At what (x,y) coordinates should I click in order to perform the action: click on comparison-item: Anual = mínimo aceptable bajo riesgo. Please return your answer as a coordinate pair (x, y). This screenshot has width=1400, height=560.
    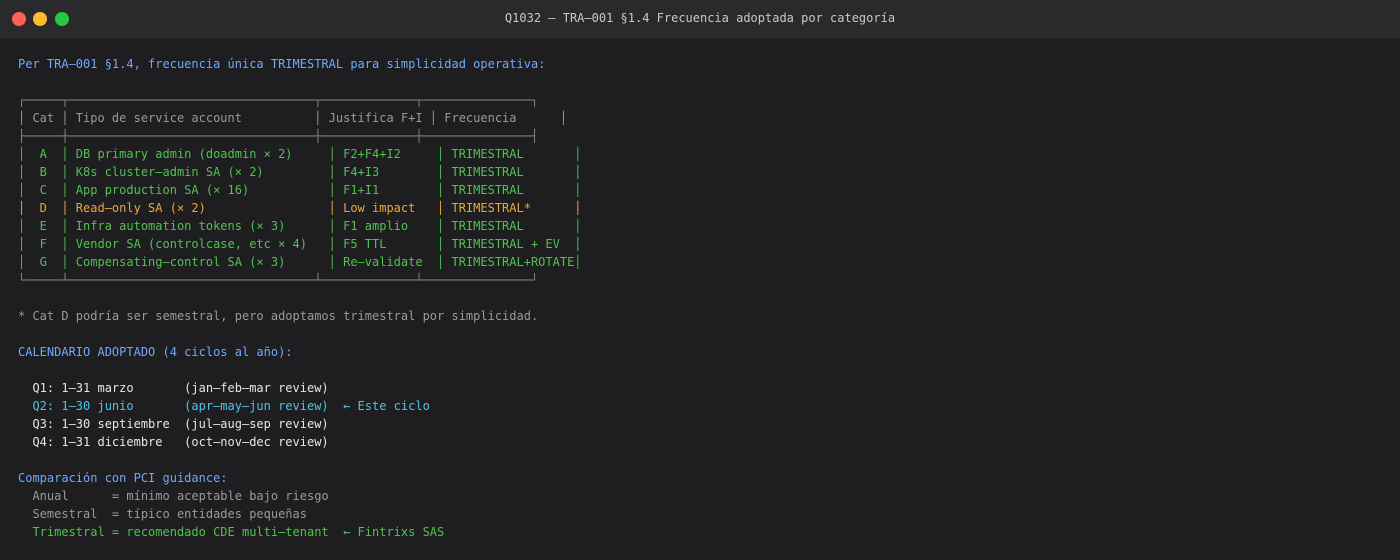
    Looking at the image, I should click on (173, 496).